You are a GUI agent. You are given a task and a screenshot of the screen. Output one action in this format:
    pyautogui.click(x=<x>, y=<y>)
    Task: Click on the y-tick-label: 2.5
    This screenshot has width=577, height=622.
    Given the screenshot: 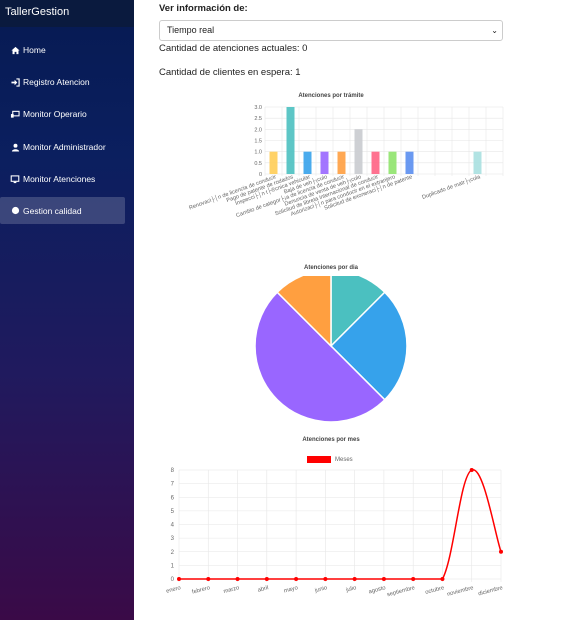 What is the action you would take?
    pyautogui.click(x=258, y=119)
    